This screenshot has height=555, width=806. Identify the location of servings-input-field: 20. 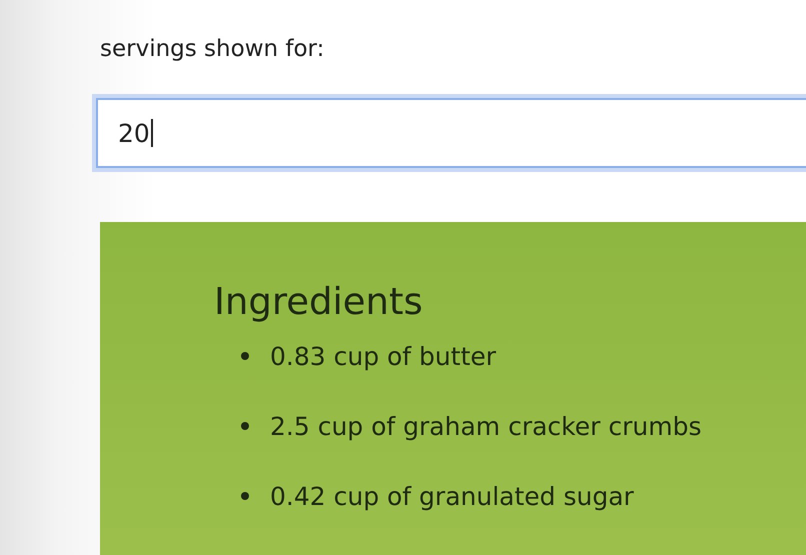
(451, 133).